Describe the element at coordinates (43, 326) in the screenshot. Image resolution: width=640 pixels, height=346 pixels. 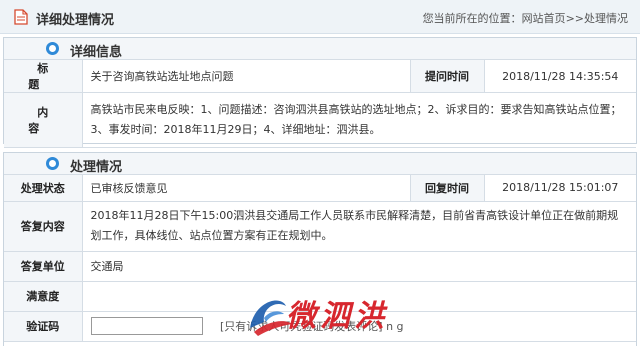
I see `captcha-label: 验证码` at that location.